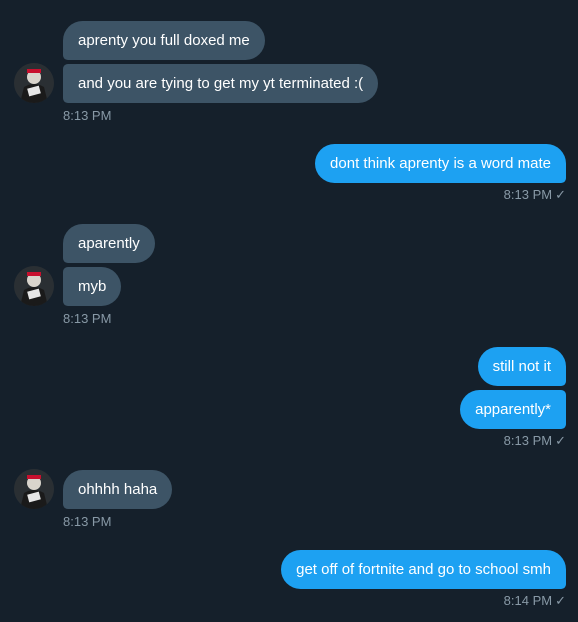  I want to click on message-timestamp: 8:14 PM ✓, so click(535, 601).